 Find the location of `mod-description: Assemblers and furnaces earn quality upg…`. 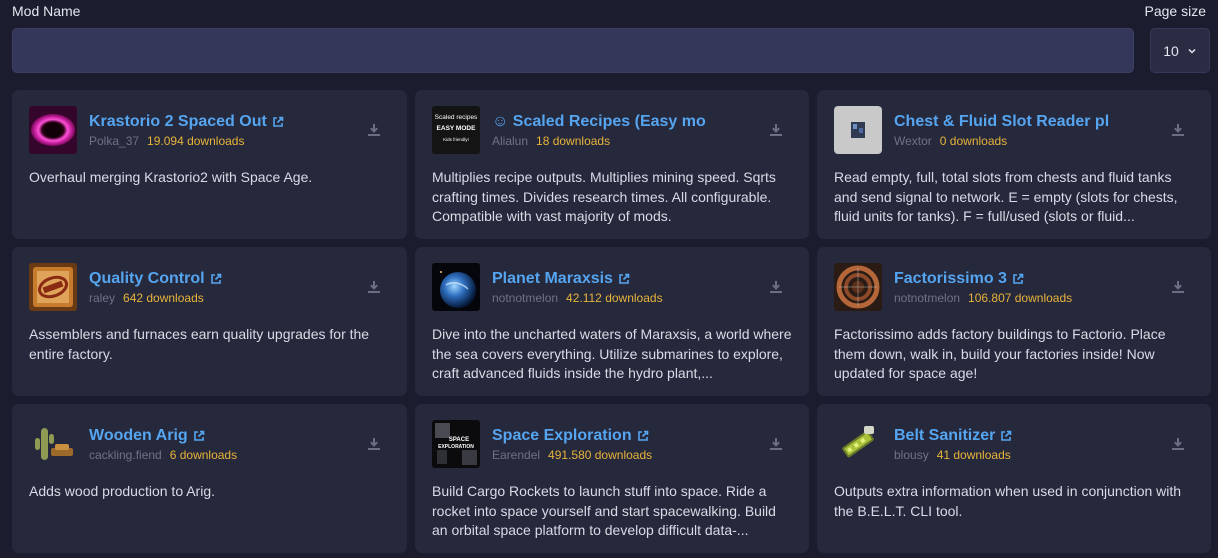

mod-description: Assemblers and furnaces earn quality upg… is located at coordinates (199, 344).